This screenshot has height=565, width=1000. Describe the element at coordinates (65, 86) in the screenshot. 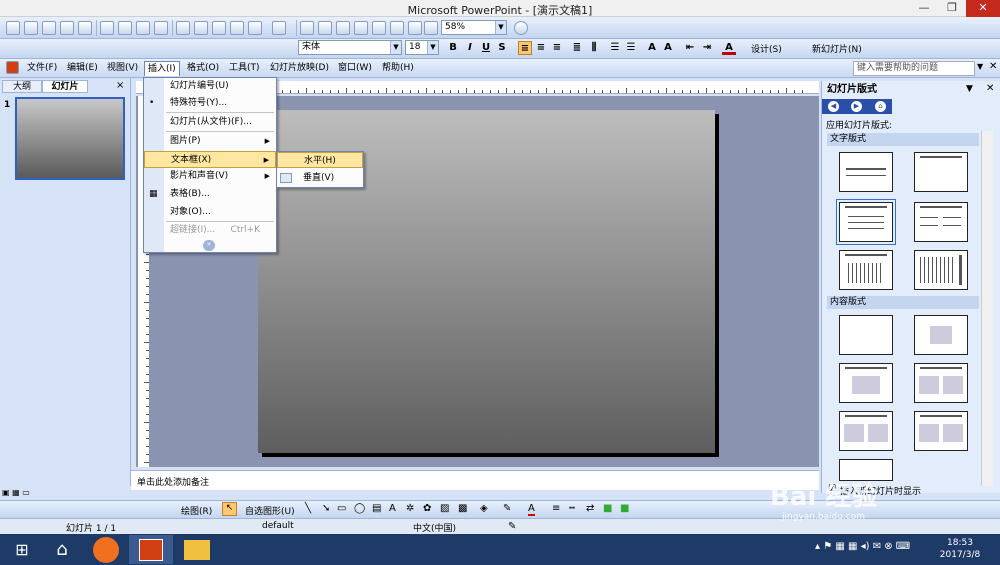

I see `tab-slides: 幻灯片` at that location.